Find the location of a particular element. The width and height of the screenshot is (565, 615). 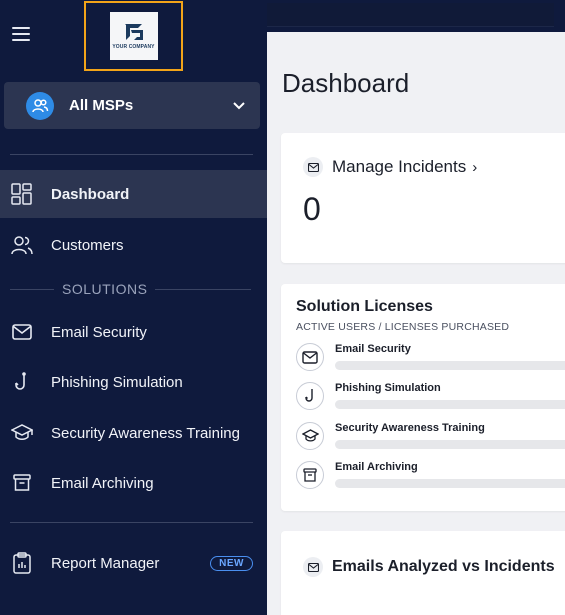

dashboard-icon is located at coordinates (22, 194).